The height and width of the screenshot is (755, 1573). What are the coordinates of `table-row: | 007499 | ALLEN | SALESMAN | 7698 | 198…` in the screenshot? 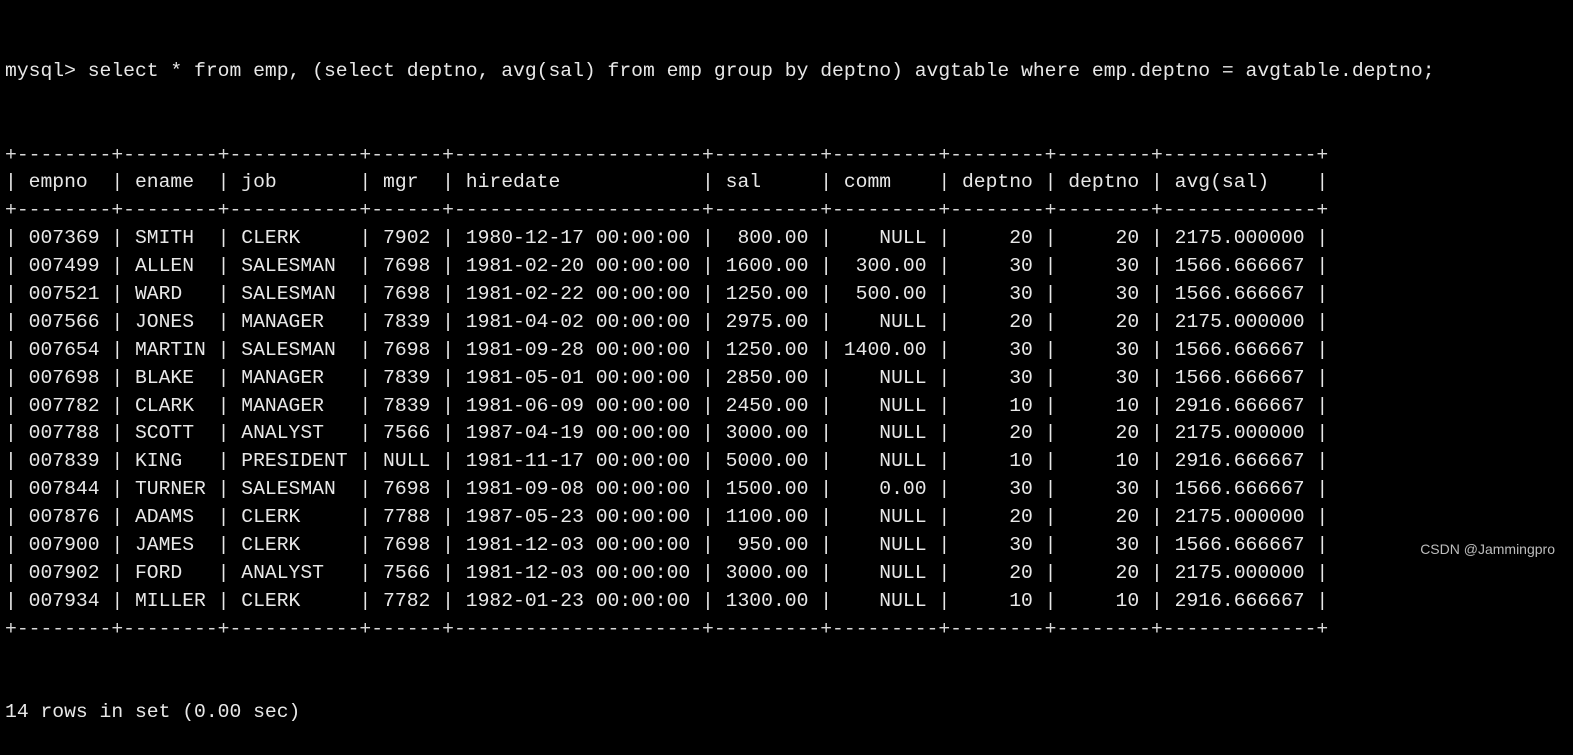 It's located at (667, 266).